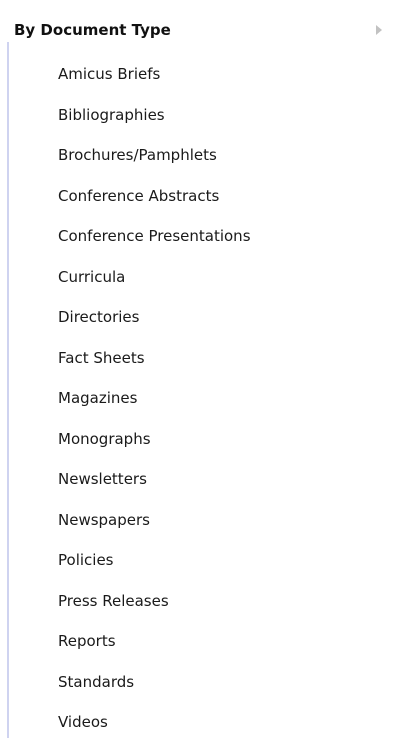 Image resolution: width=409 pixels, height=751 pixels. I want to click on list-item-label: Curricula, so click(91, 277).